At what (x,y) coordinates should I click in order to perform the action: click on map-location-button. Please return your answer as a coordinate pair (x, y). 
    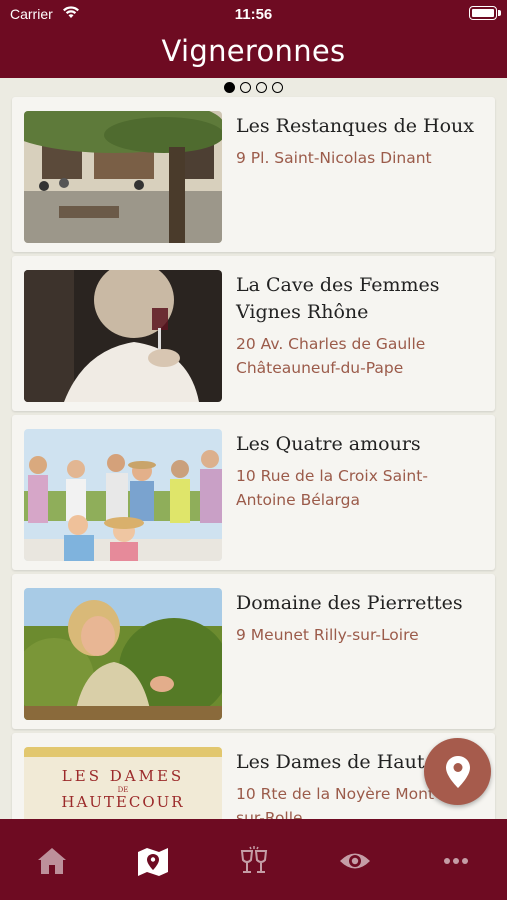
    Looking at the image, I should click on (457, 771).